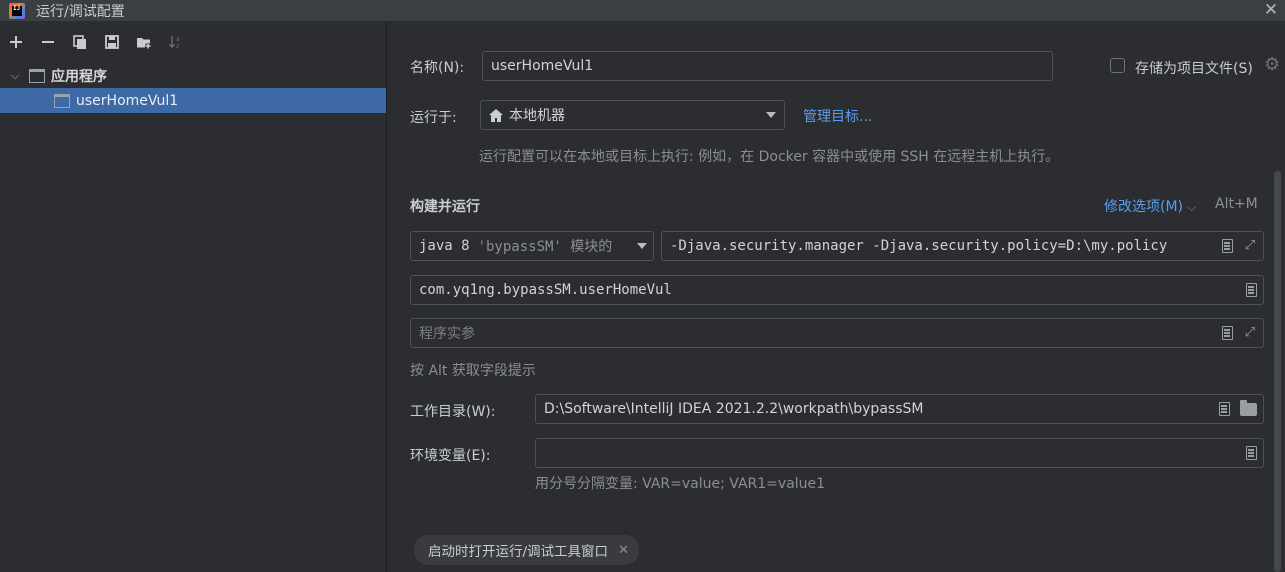 The width and height of the screenshot is (1285, 572). I want to click on alt-hint: 按 Alt 获取字段提示, so click(473, 371).